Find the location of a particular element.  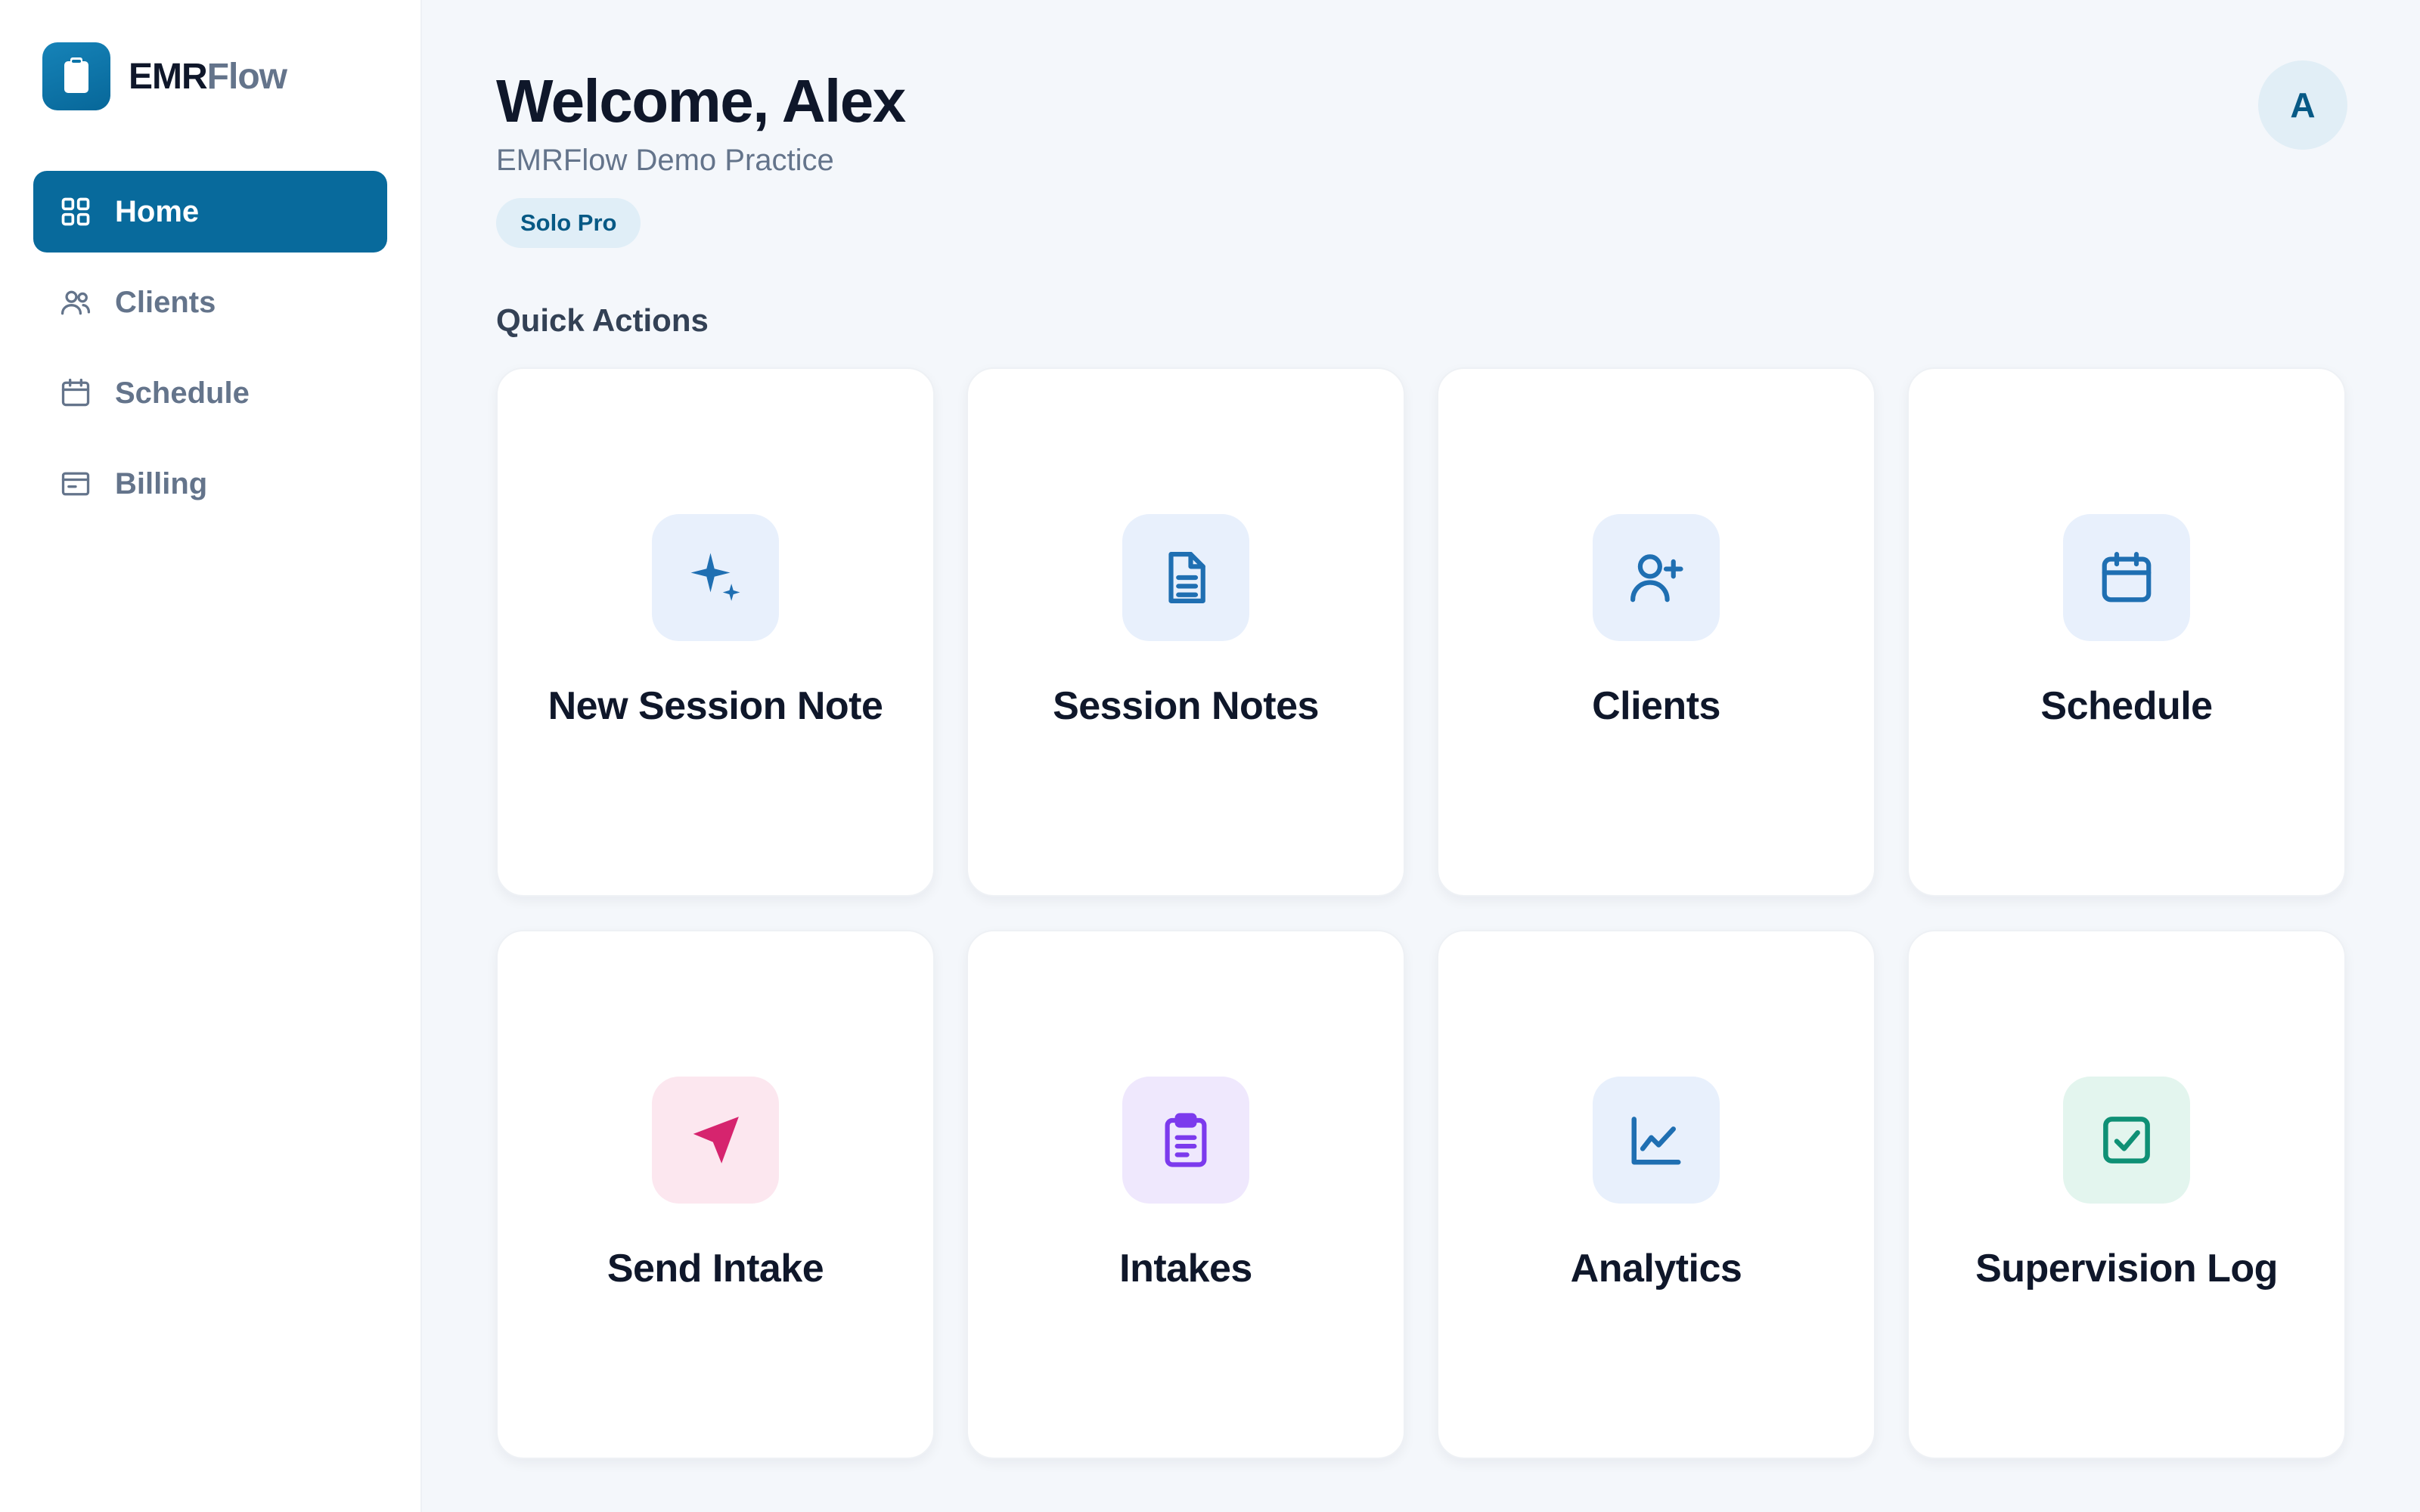

users-icon is located at coordinates (75, 302).